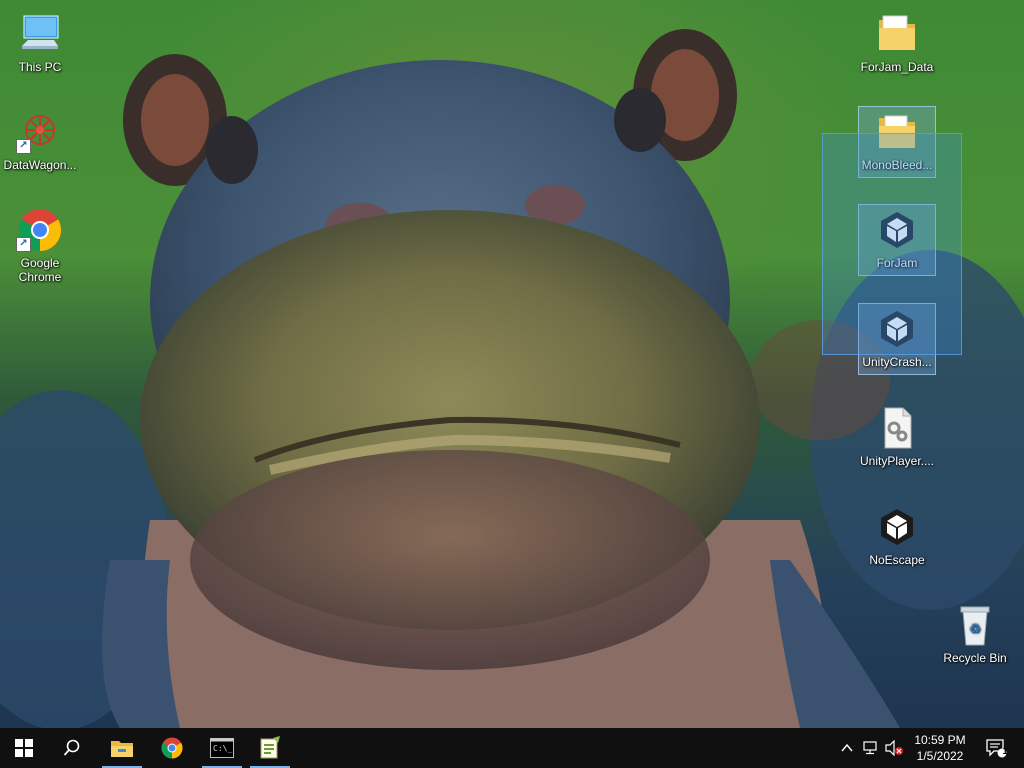  I want to click on show-hidden-icons-button, so click(847, 748).